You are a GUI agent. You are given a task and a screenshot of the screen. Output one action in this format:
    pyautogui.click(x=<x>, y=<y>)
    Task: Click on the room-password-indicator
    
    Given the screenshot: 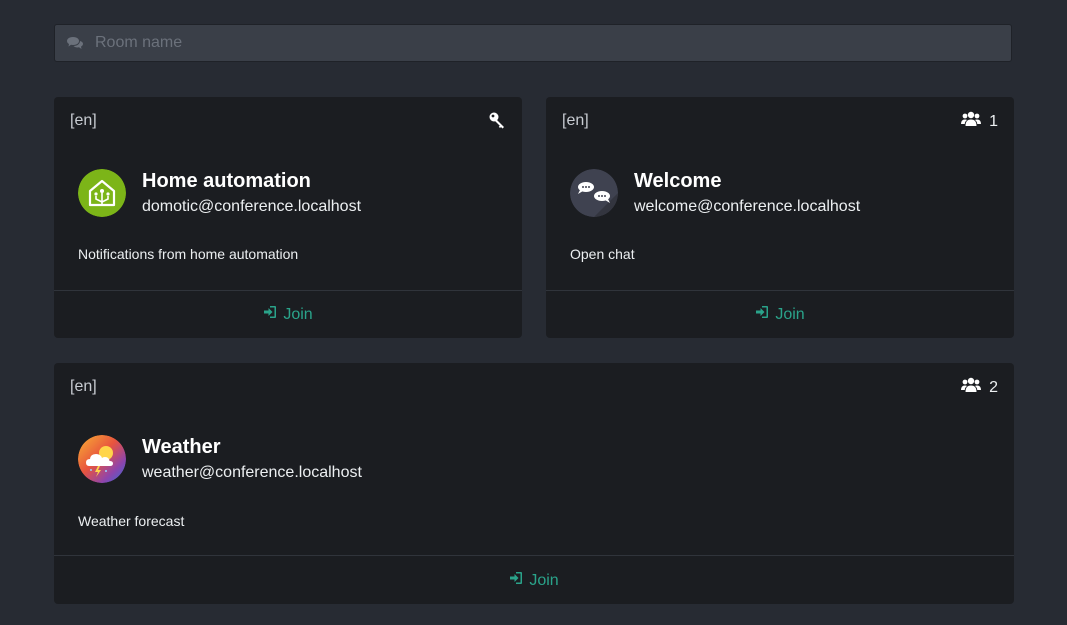 What is the action you would take?
    pyautogui.click(x=497, y=122)
    